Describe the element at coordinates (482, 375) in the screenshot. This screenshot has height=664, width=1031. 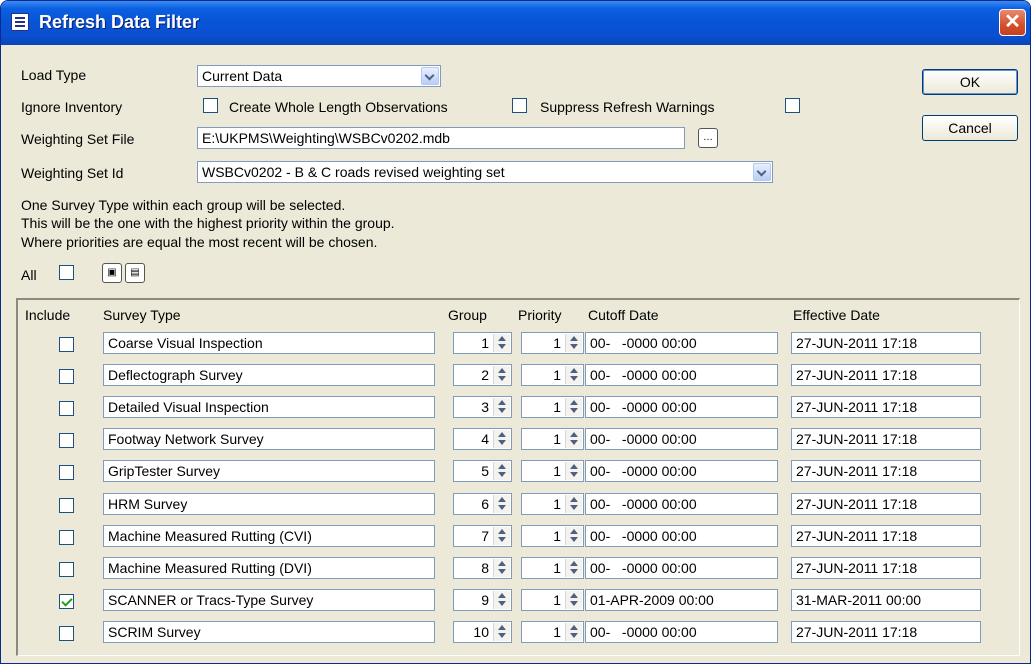
I see `group-stepper: 2` at that location.